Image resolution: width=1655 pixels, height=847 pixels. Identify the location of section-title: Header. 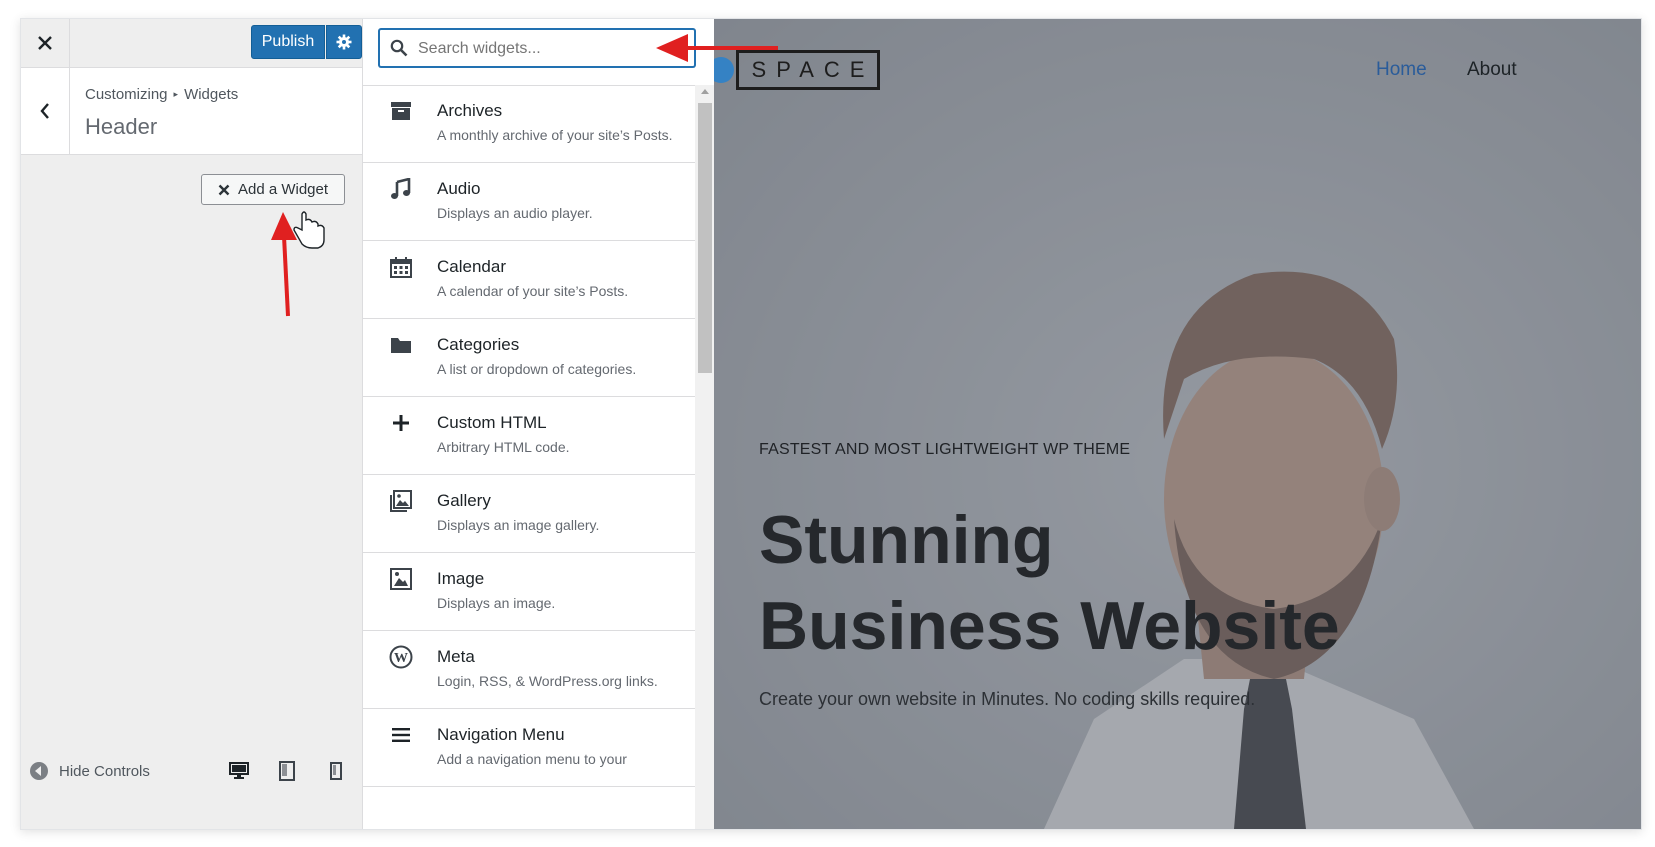
(121, 126).